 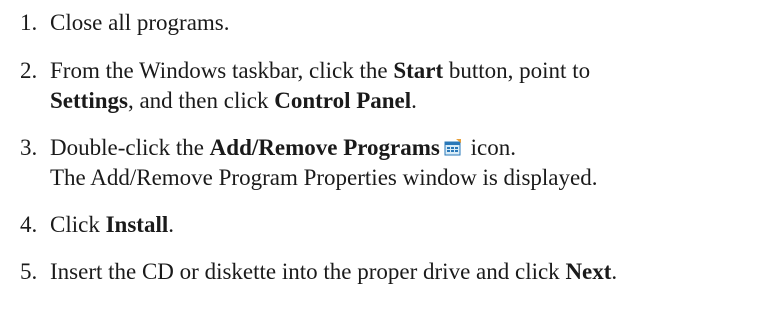 I want to click on add-remove-programs-icon, so click(x=453, y=145).